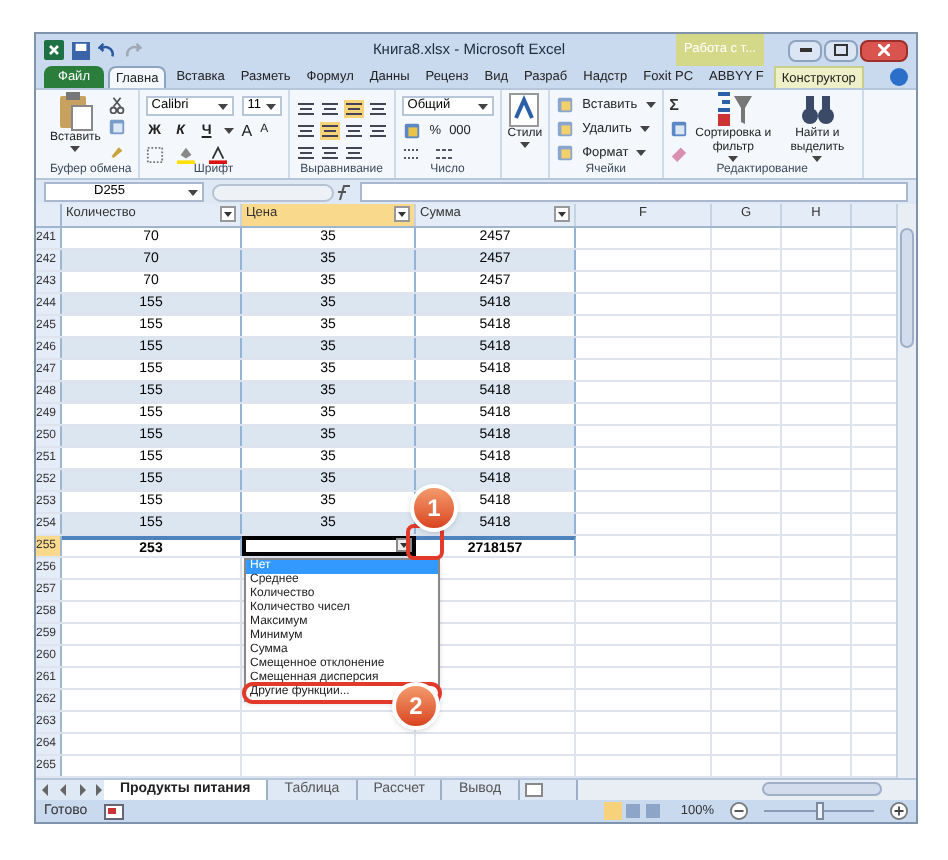  Describe the element at coordinates (899, 77) in the screenshot. I see `help-icon` at that location.